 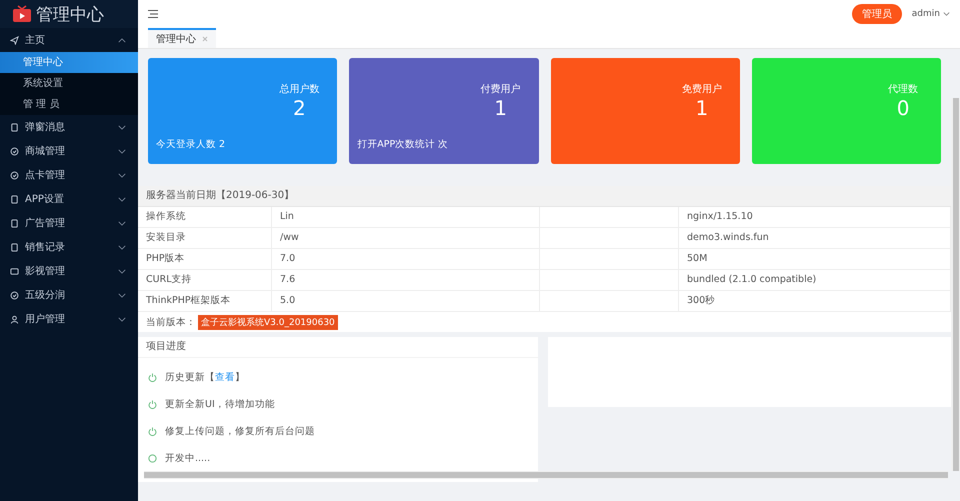 What do you see at coordinates (45, 223) in the screenshot?
I see `sidebar-label: 广告管理` at bounding box center [45, 223].